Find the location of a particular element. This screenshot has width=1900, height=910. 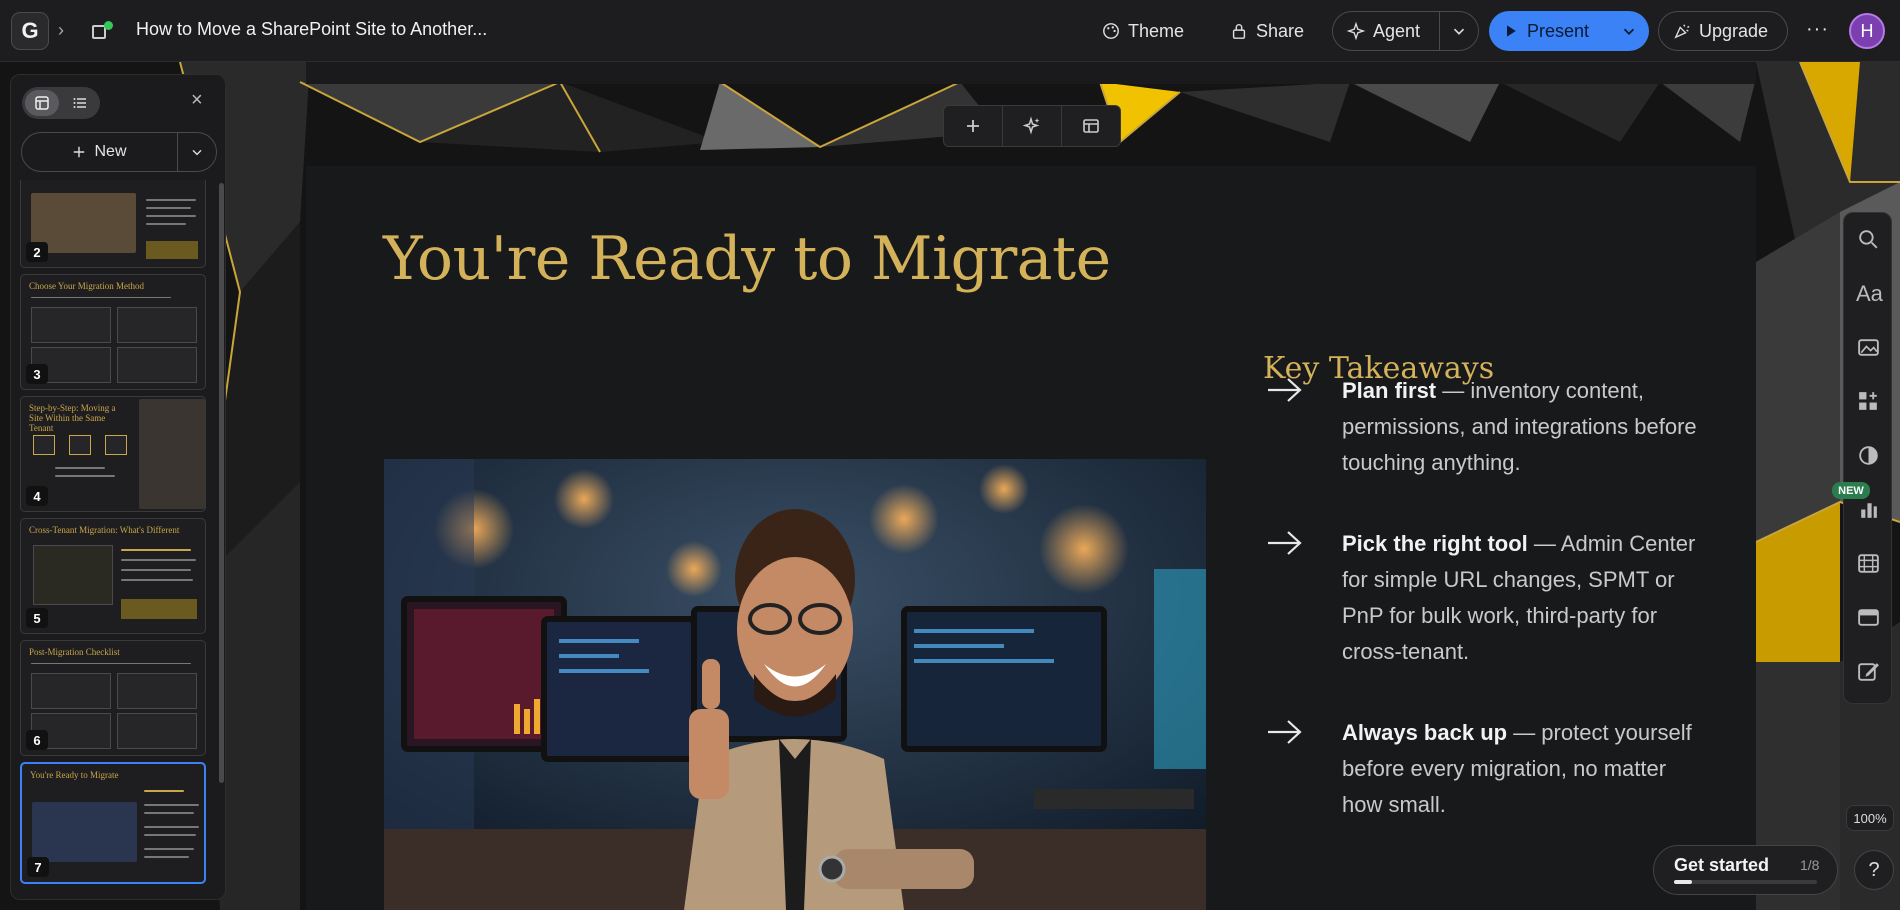

slide-thumbnail-active: You're Ready to Migrate 7 is located at coordinates (113, 823).